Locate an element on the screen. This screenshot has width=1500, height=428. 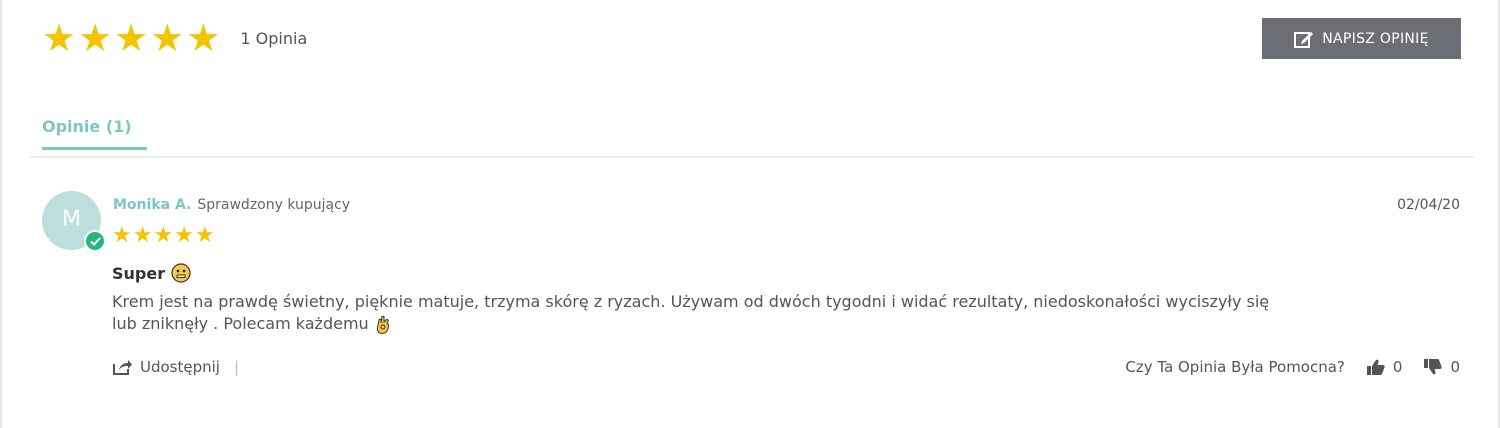
summary-stars: ★ ★ ★ ★ ★ is located at coordinates (131, 38).